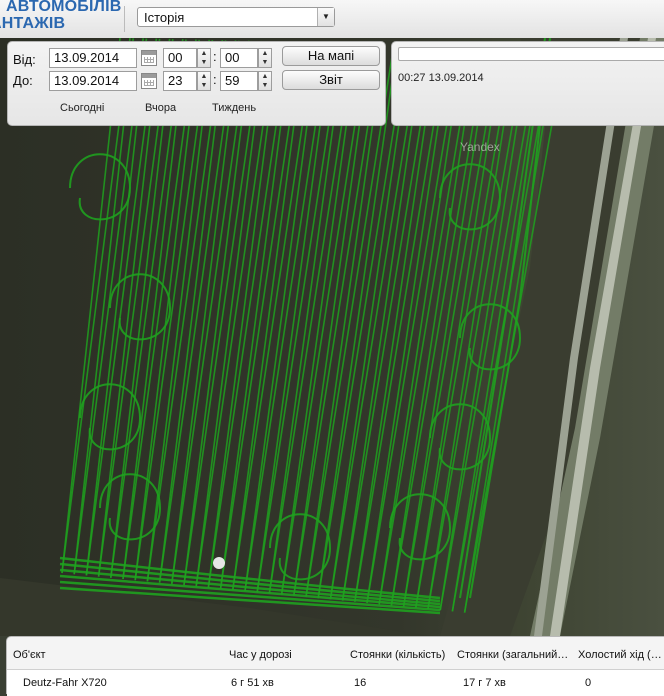  Describe the element at coordinates (252, 683) in the screenshot. I see `cell-road-time: 6 г 51 хв` at that location.